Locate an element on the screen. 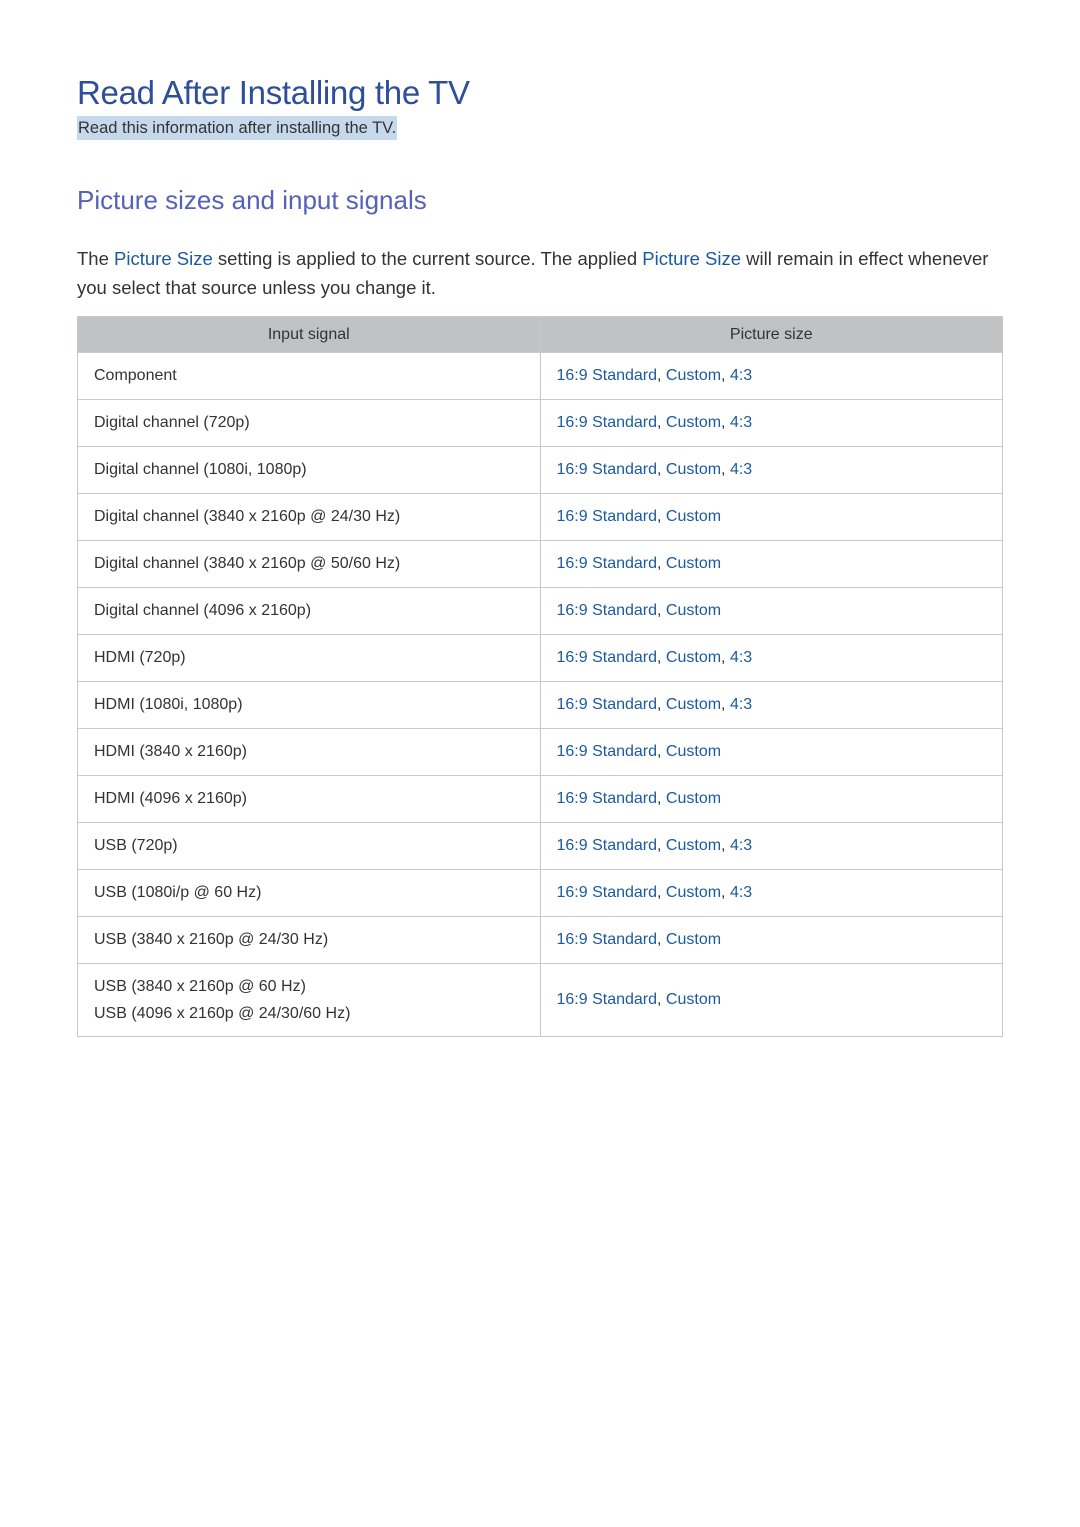  input-signal-text: USB (720p) is located at coordinates (136, 845).